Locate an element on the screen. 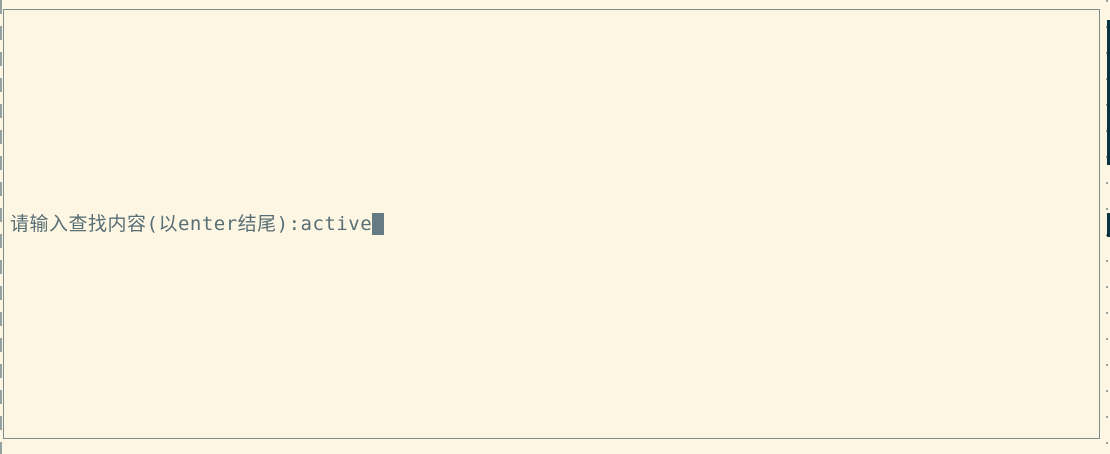 This screenshot has height=454, width=1110. search-prompt-line: 请输入查找内容(以enter结尾): active is located at coordinates (197, 224).